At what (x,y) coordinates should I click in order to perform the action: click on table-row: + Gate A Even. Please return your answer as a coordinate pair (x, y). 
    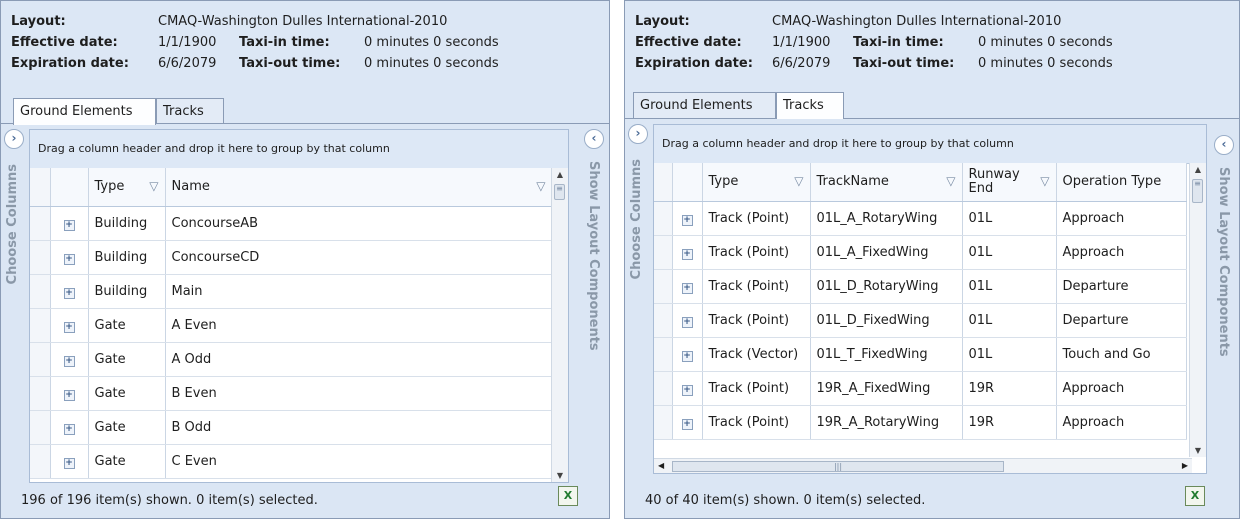
    Looking at the image, I should click on (291, 325).